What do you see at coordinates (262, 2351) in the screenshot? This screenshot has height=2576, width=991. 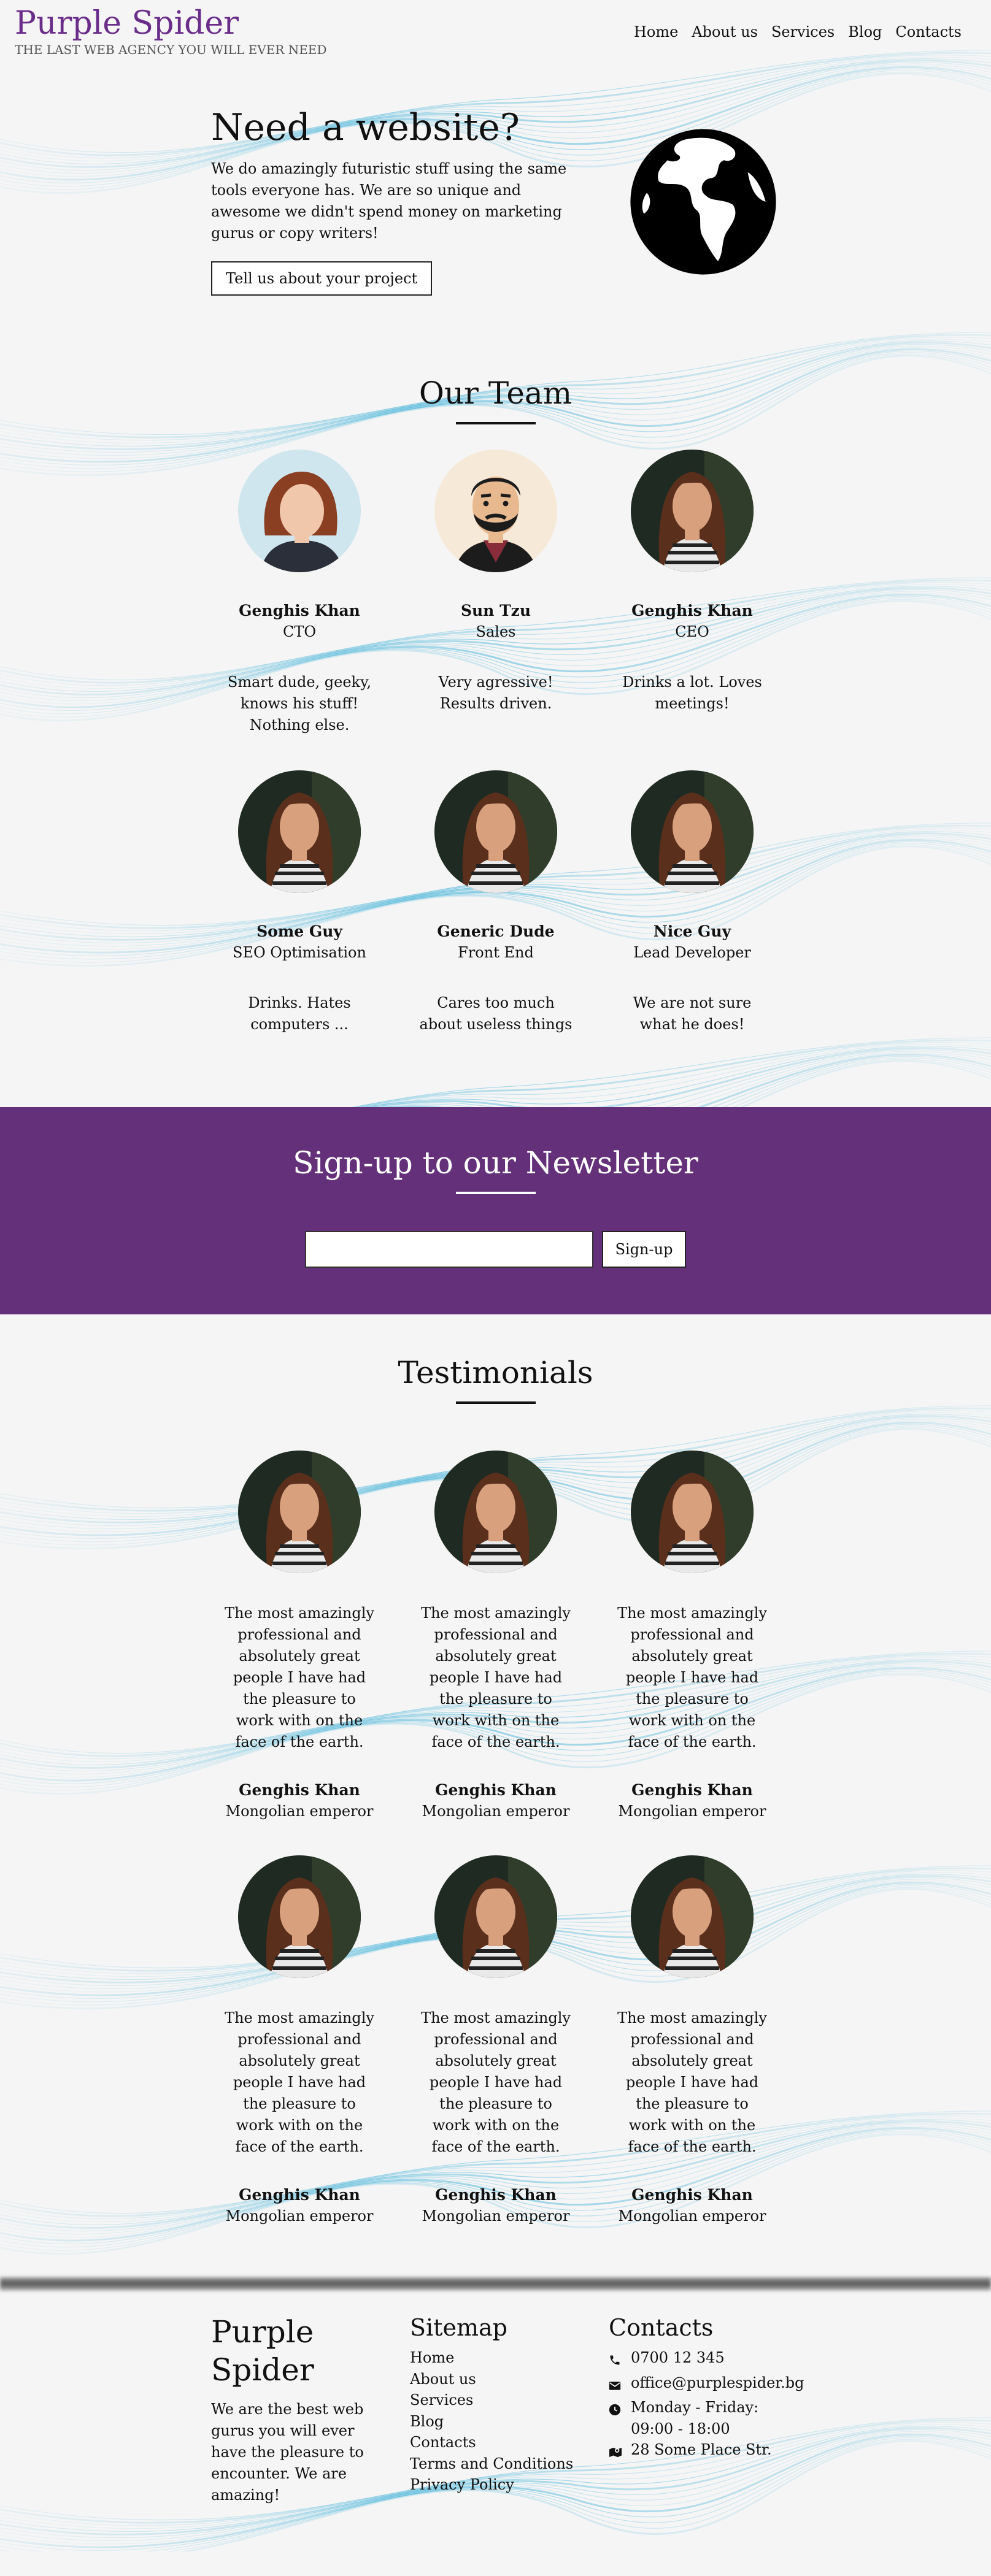 I see `footer-brand: Purple Spider` at bounding box center [262, 2351].